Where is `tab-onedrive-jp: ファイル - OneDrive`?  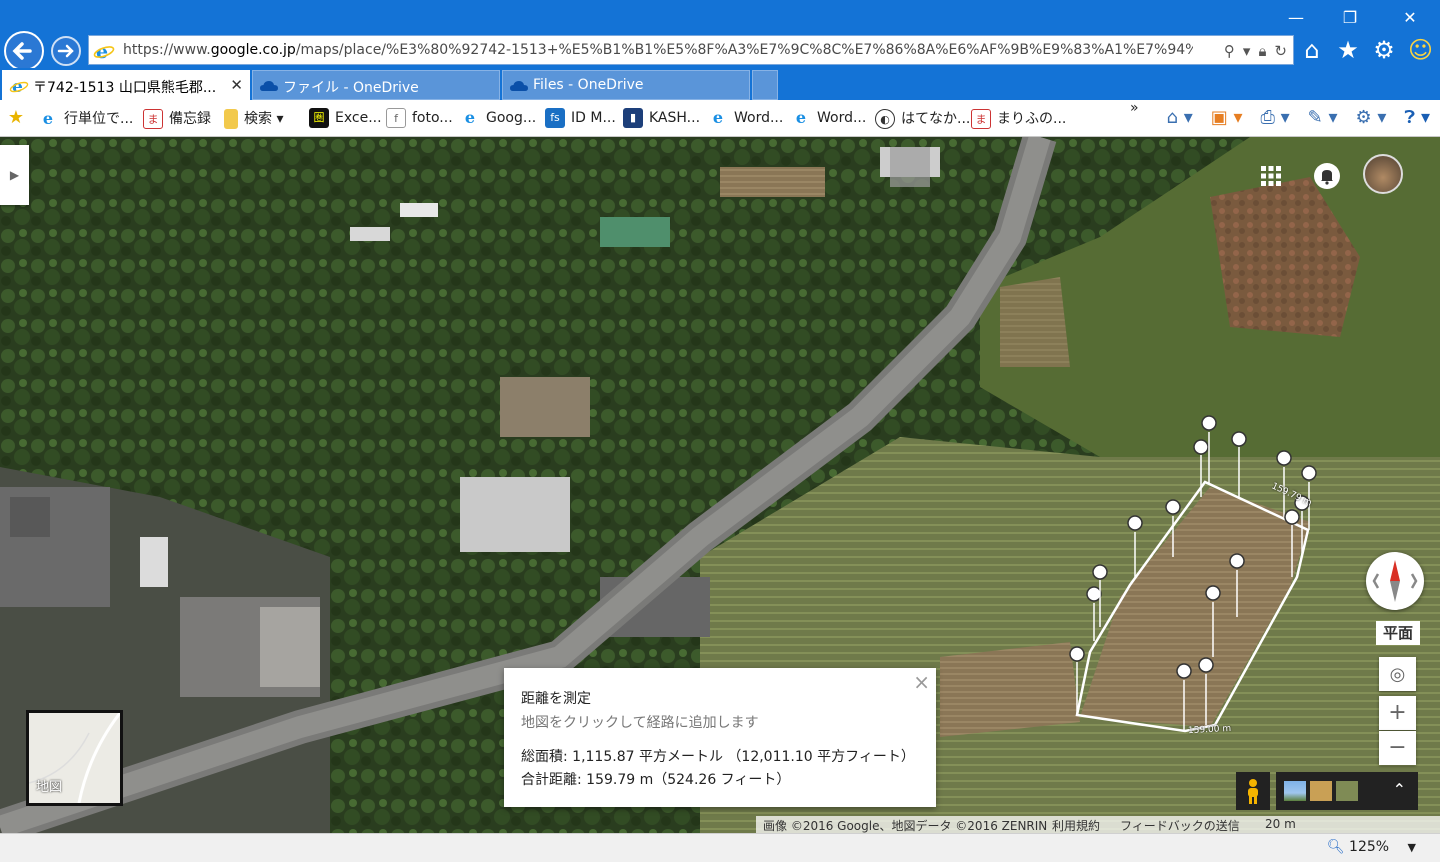
tab-onedrive-jp: ファイル - OneDrive is located at coordinates (376, 85).